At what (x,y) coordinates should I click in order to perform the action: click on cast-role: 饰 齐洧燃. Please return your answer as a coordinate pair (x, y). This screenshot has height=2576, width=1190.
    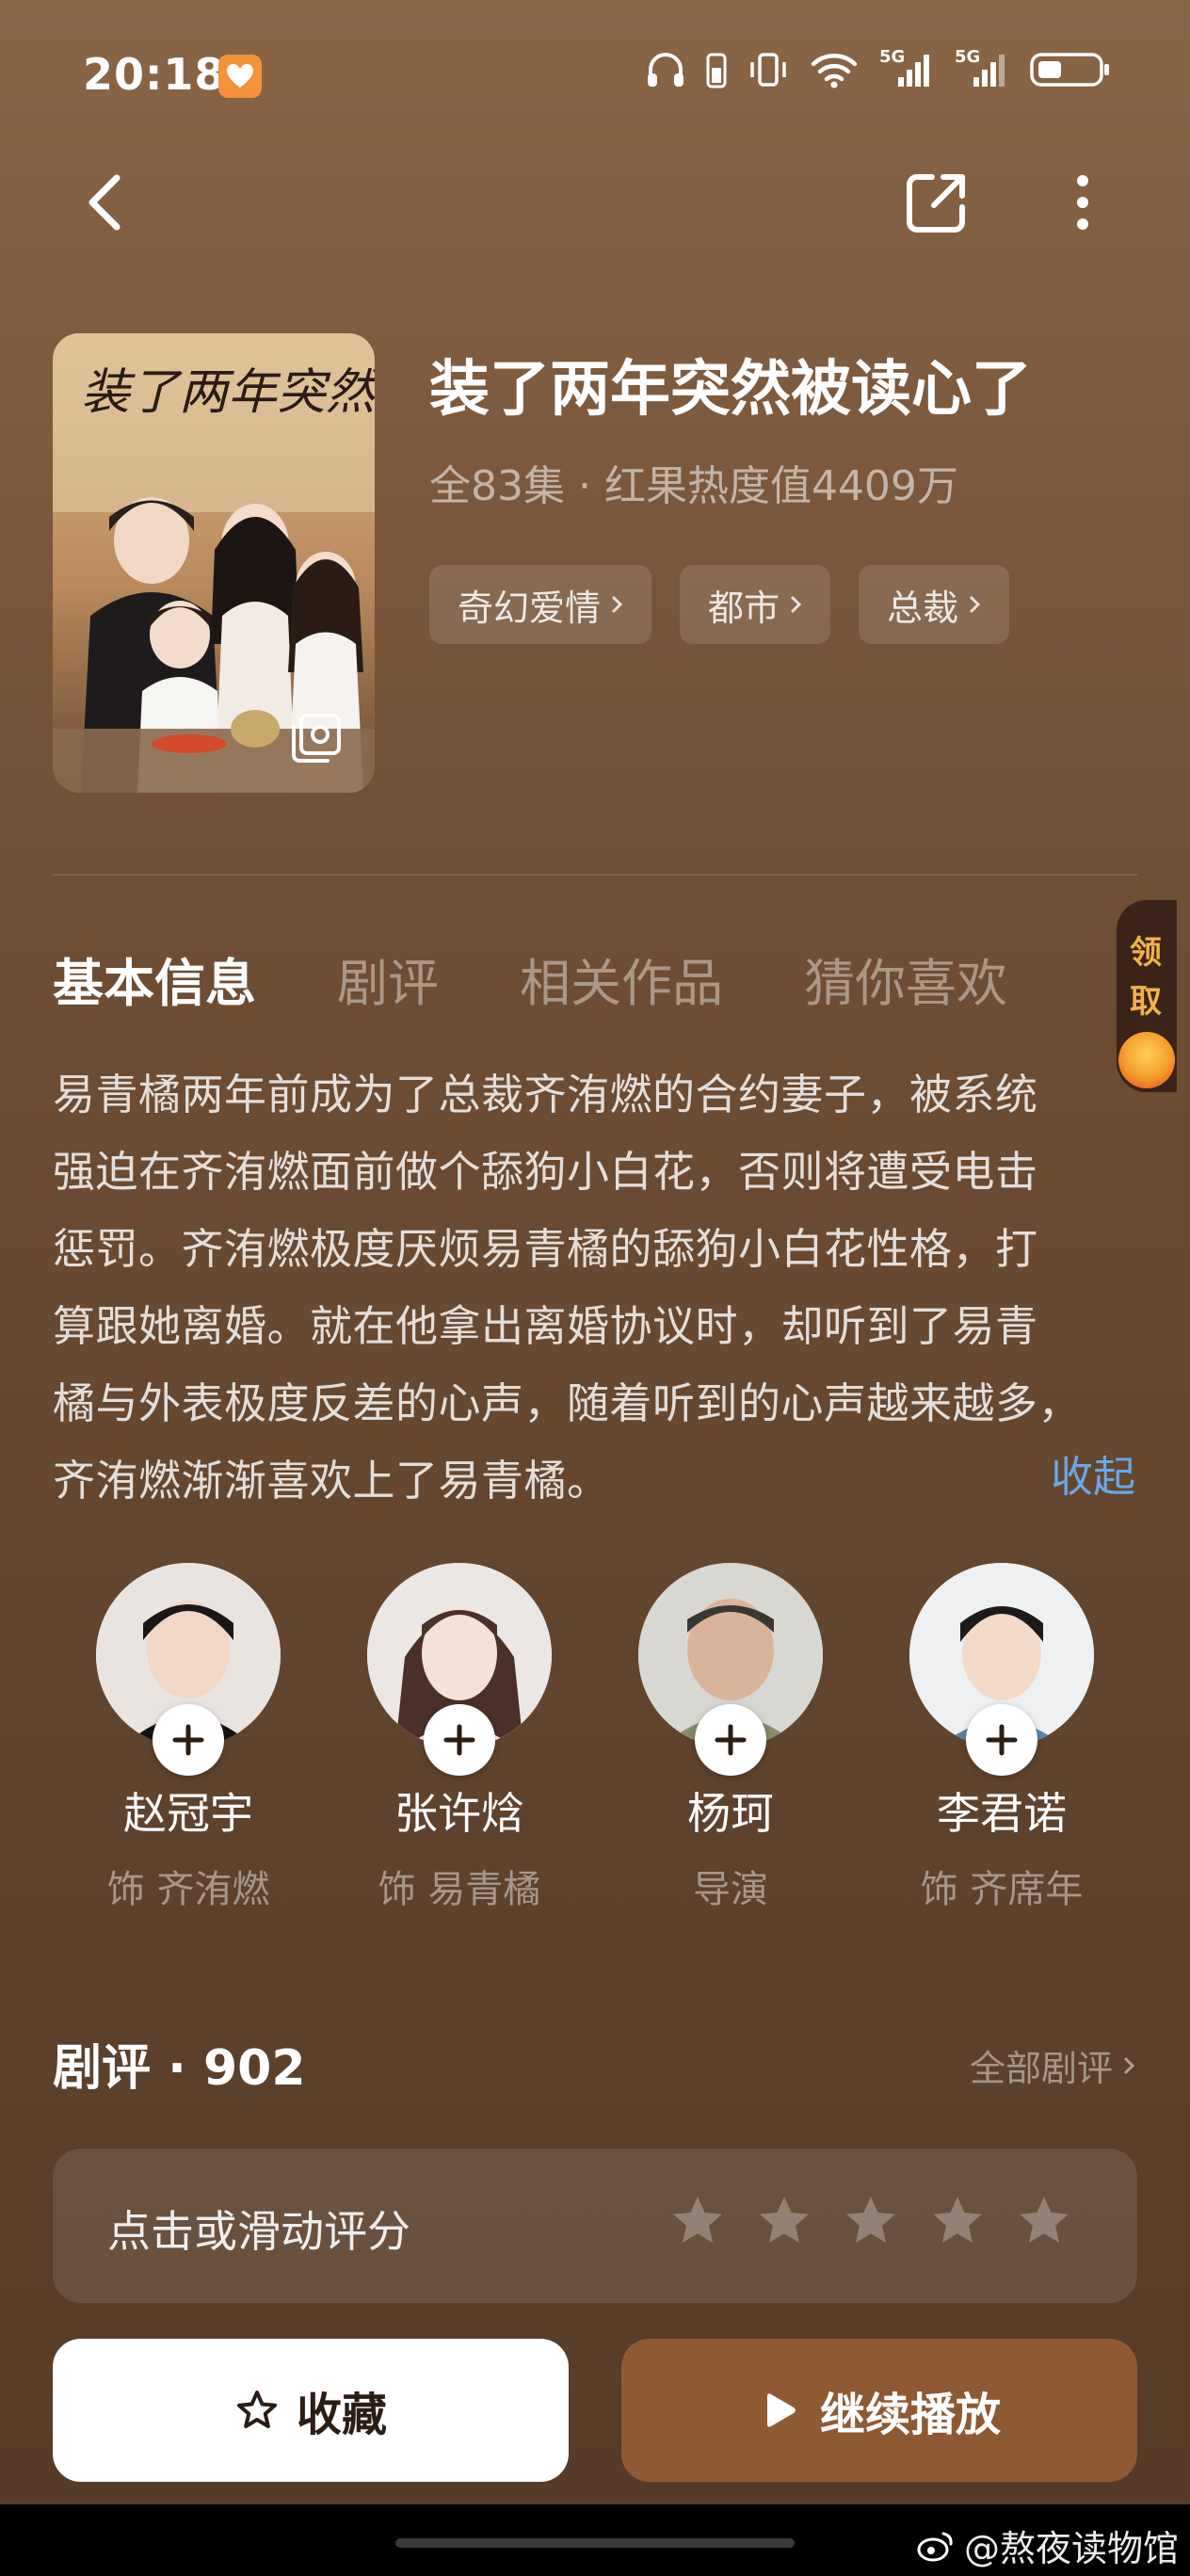
    Looking at the image, I should click on (188, 1889).